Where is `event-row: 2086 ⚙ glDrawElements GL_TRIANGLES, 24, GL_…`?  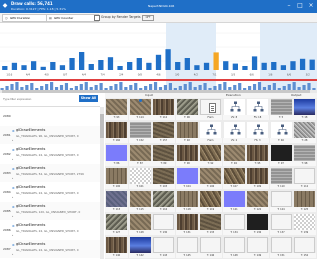 event-row: 2086 ⚙ glDrawElements GL_TRIANGLES, 24, GL_… is located at coordinates (50, 230).